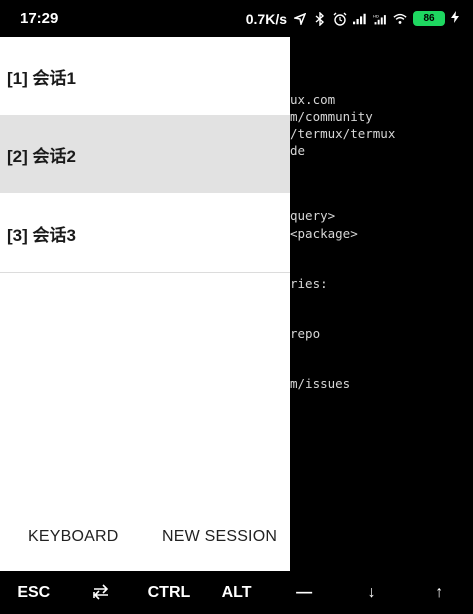 This screenshot has width=473, height=614. Describe the element at coordinates (320, 18) in the screenshot. I see `bluetooth-icon` at that location.